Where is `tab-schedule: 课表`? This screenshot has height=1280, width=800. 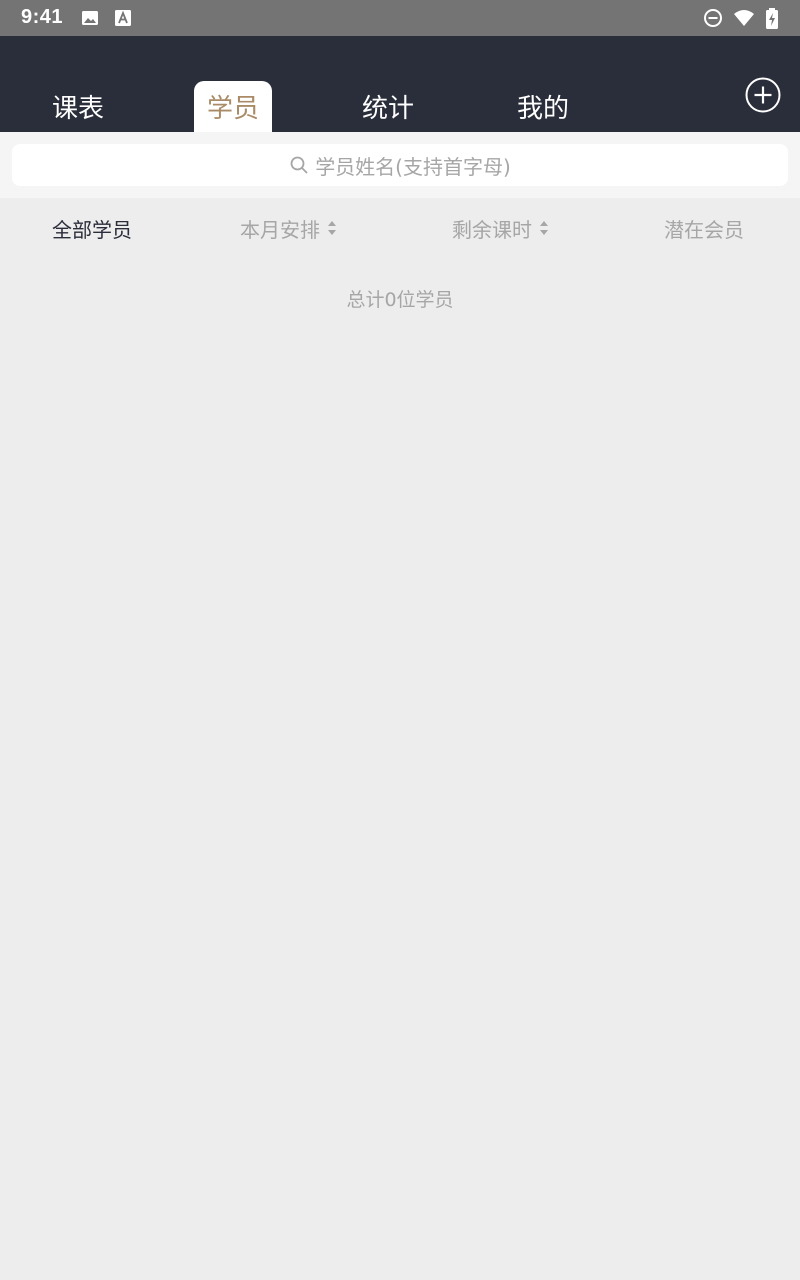 tab-schedule: 课表 is located at coordinates (78, 106).